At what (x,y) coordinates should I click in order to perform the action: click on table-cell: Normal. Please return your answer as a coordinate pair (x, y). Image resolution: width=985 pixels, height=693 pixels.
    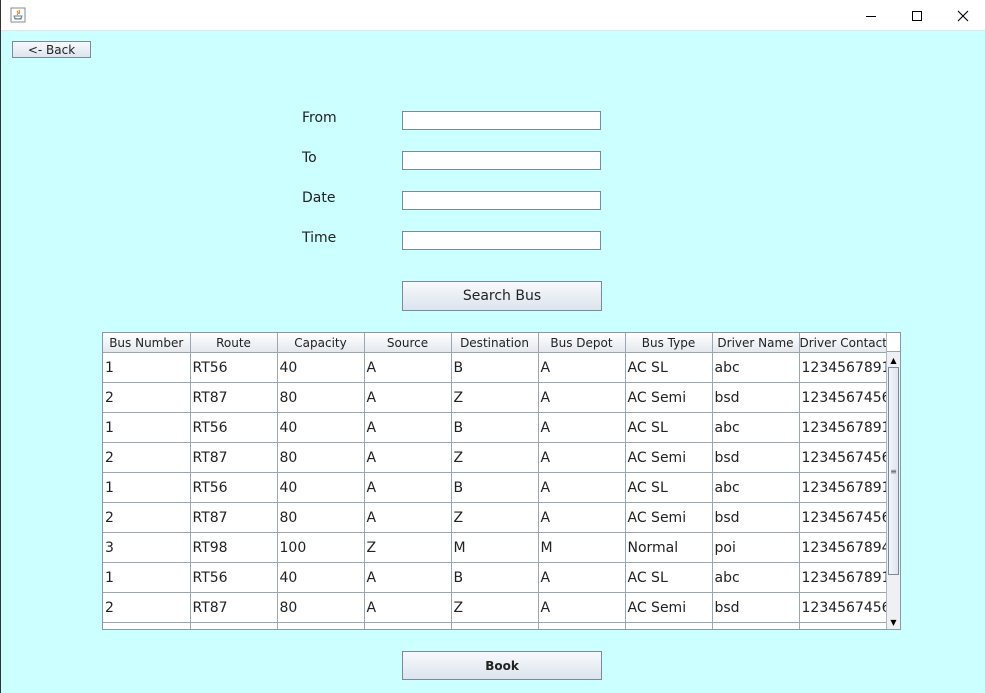
    Looking at the image, I should click on (669, 547).